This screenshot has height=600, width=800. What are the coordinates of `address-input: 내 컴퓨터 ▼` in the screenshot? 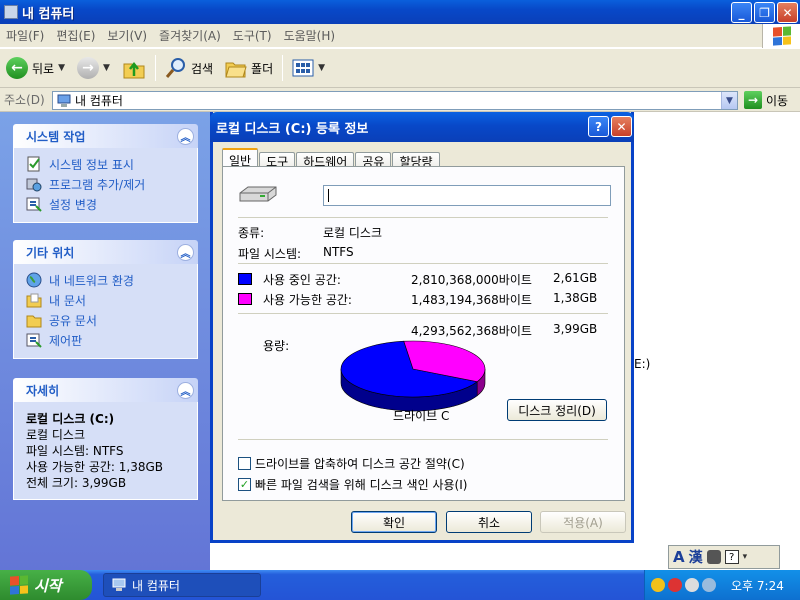 It's located at (395, 100).